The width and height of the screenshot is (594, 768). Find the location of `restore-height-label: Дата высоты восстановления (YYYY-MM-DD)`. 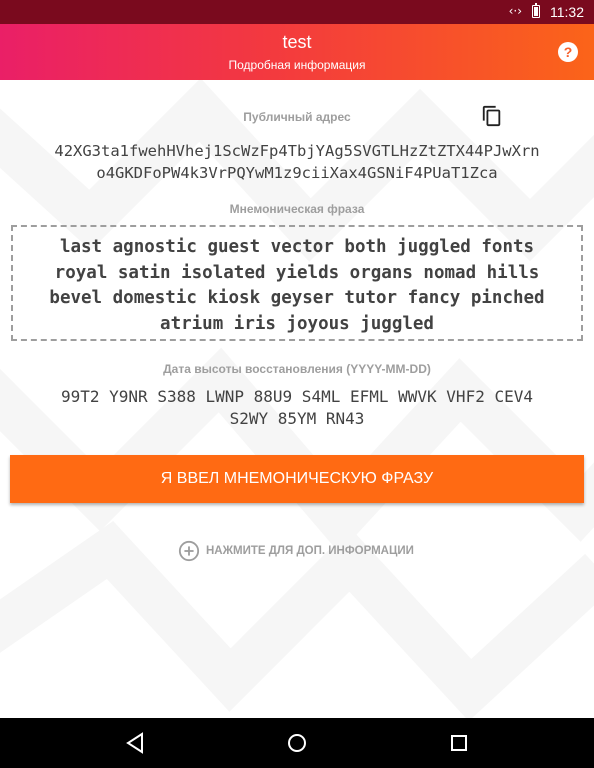

restore-height-label: Дата высоты восстановления (YYYY-MM-DD) is located at coordinates (297, 369).